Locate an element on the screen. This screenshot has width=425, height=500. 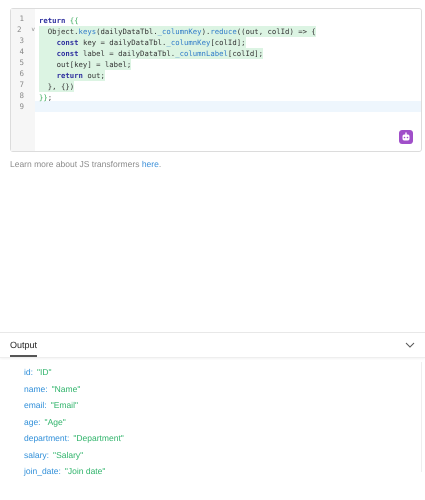
robot-icon is located at coordinates (406, 137).